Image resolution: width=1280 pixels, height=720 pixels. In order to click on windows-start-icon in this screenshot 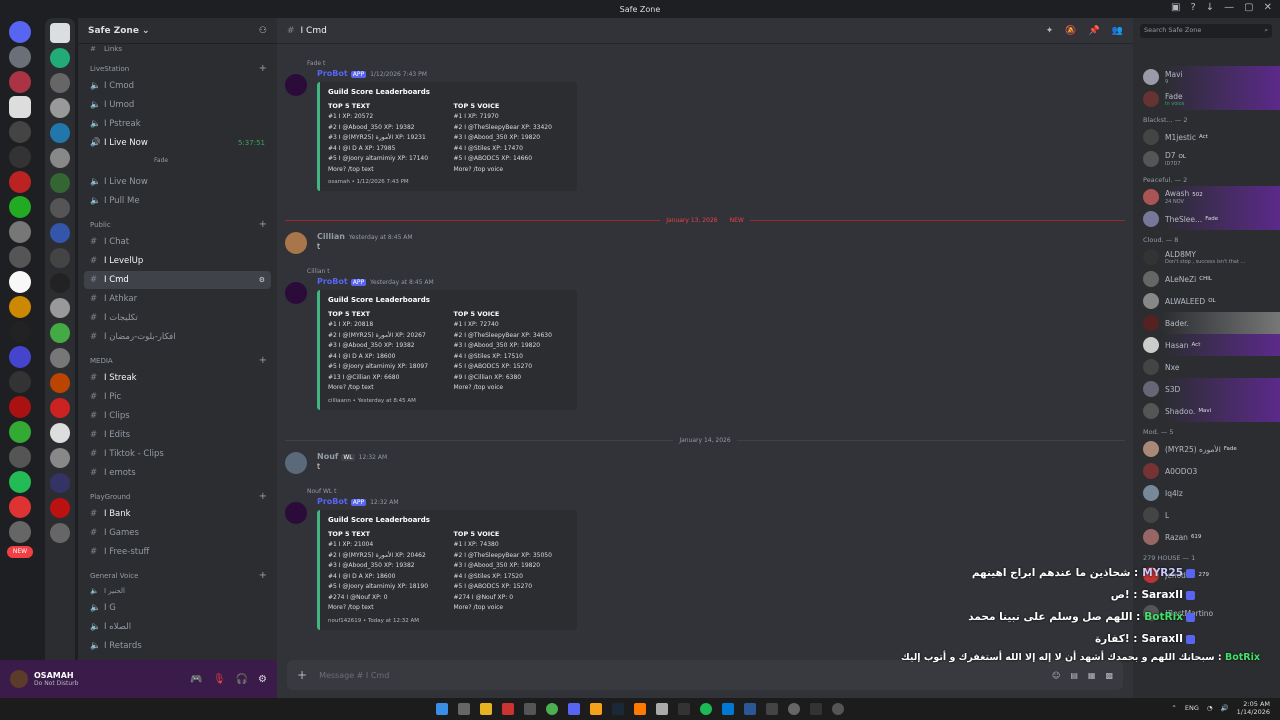, I will do `click(442, 709)`.